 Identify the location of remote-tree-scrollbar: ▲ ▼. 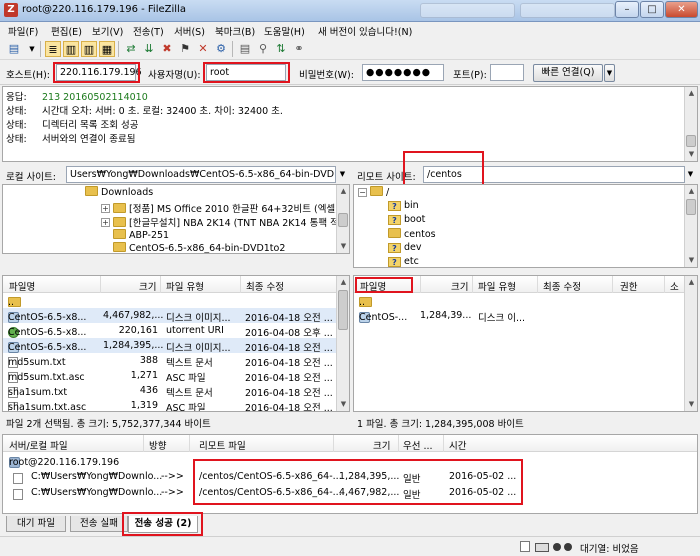
(690, 226).